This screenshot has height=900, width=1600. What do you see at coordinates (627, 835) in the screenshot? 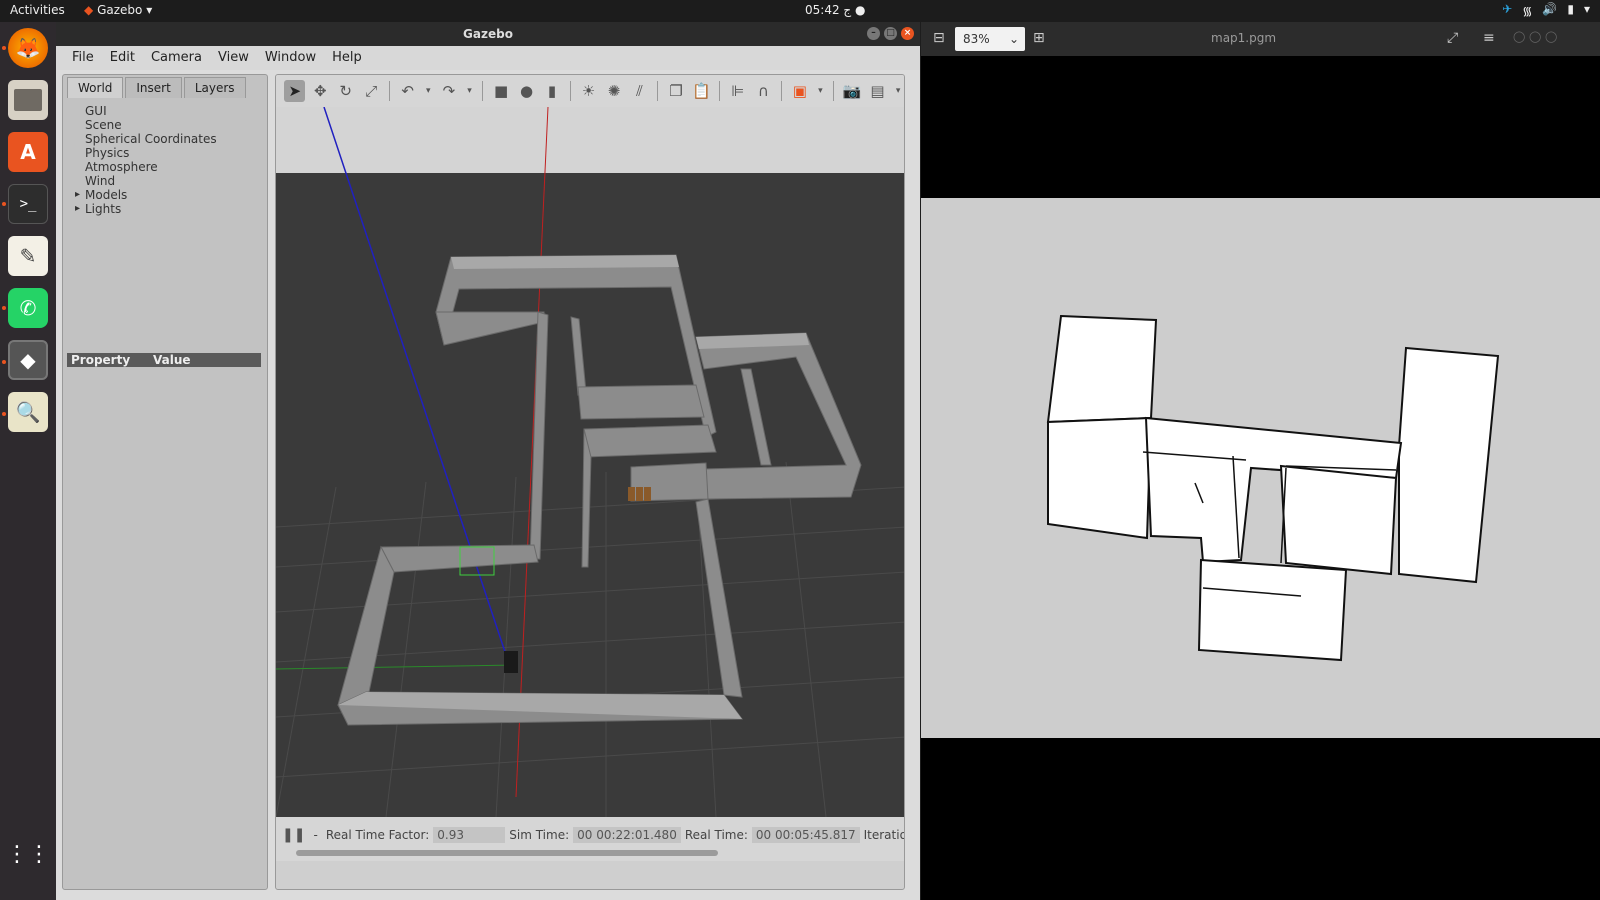
I see `sim-time-value: 00 00:22:01.480` at bounding box center [627, 835].